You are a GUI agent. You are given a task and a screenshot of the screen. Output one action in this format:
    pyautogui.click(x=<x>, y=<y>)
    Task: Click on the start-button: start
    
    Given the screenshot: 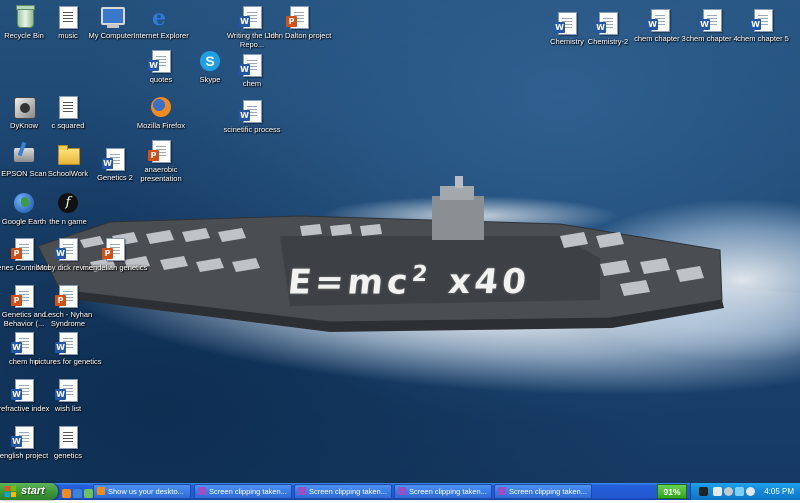 What is the action you would take?
    pyautogui.click(x=29, y=491)
    